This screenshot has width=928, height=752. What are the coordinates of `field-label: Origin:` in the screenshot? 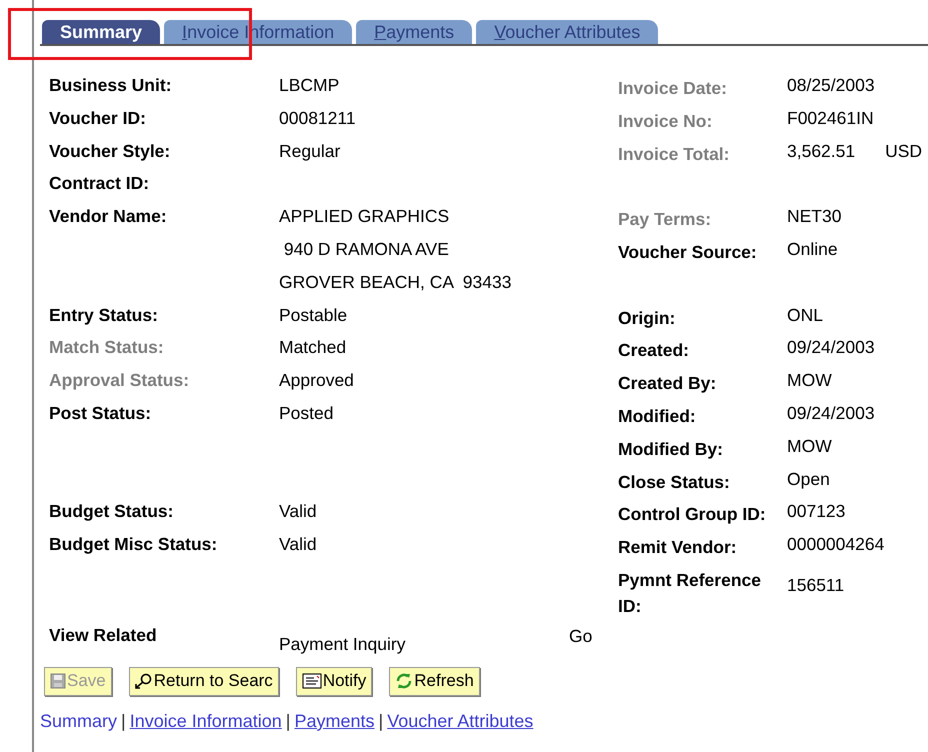 It's located at (647, 318).